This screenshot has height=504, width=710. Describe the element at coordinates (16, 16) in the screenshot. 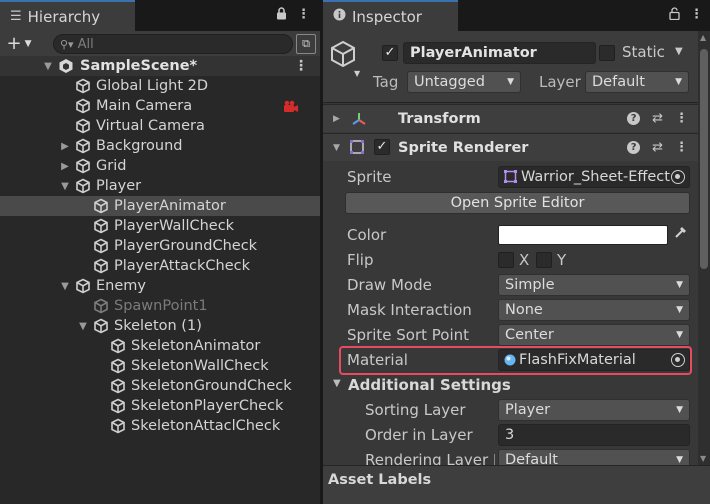

I see `list-icon: ☰` at that location.